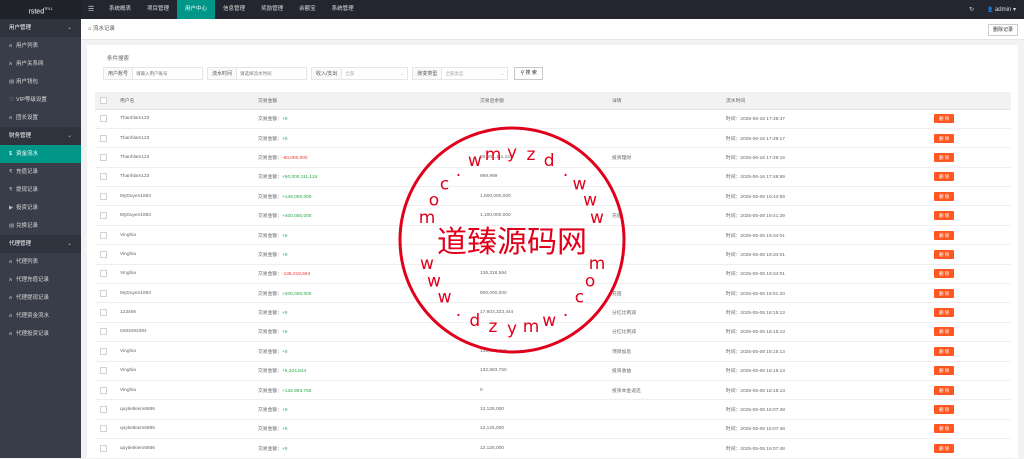 The image size is (1024, 459). I want to click on top-nav-item: 信息管理, so click(234, 9).